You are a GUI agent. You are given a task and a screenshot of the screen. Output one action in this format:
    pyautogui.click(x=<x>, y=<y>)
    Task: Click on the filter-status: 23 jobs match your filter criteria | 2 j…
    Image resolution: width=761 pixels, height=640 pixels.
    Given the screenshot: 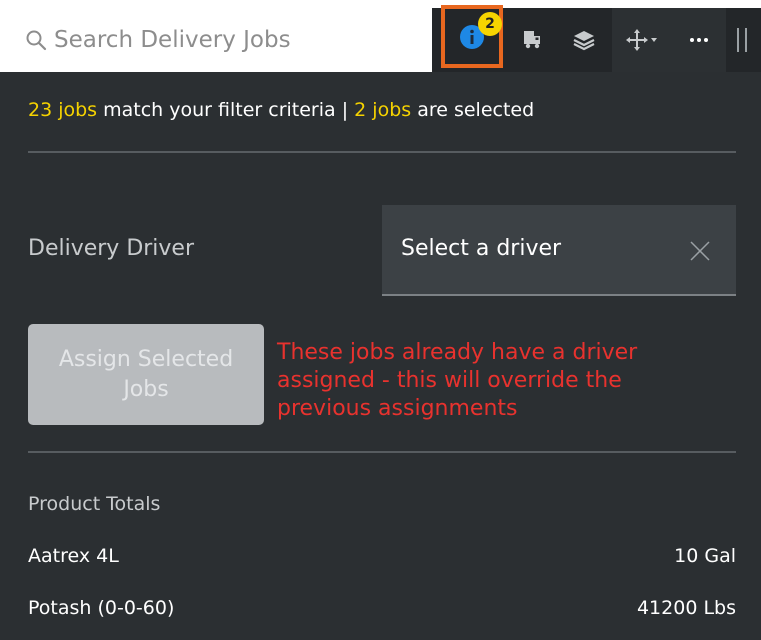 What is the action you would take?
    pyautogui.click(x=281, y=110)
    